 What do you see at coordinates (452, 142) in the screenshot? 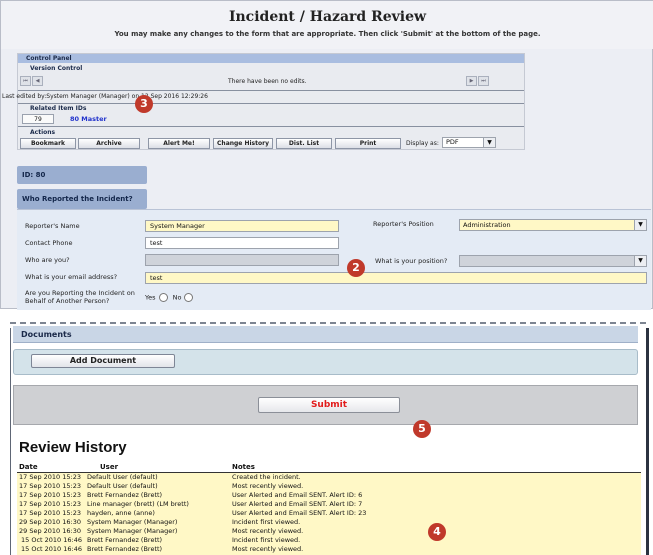
I see `display-as-value: PDF` at bounding box center [452, 142].